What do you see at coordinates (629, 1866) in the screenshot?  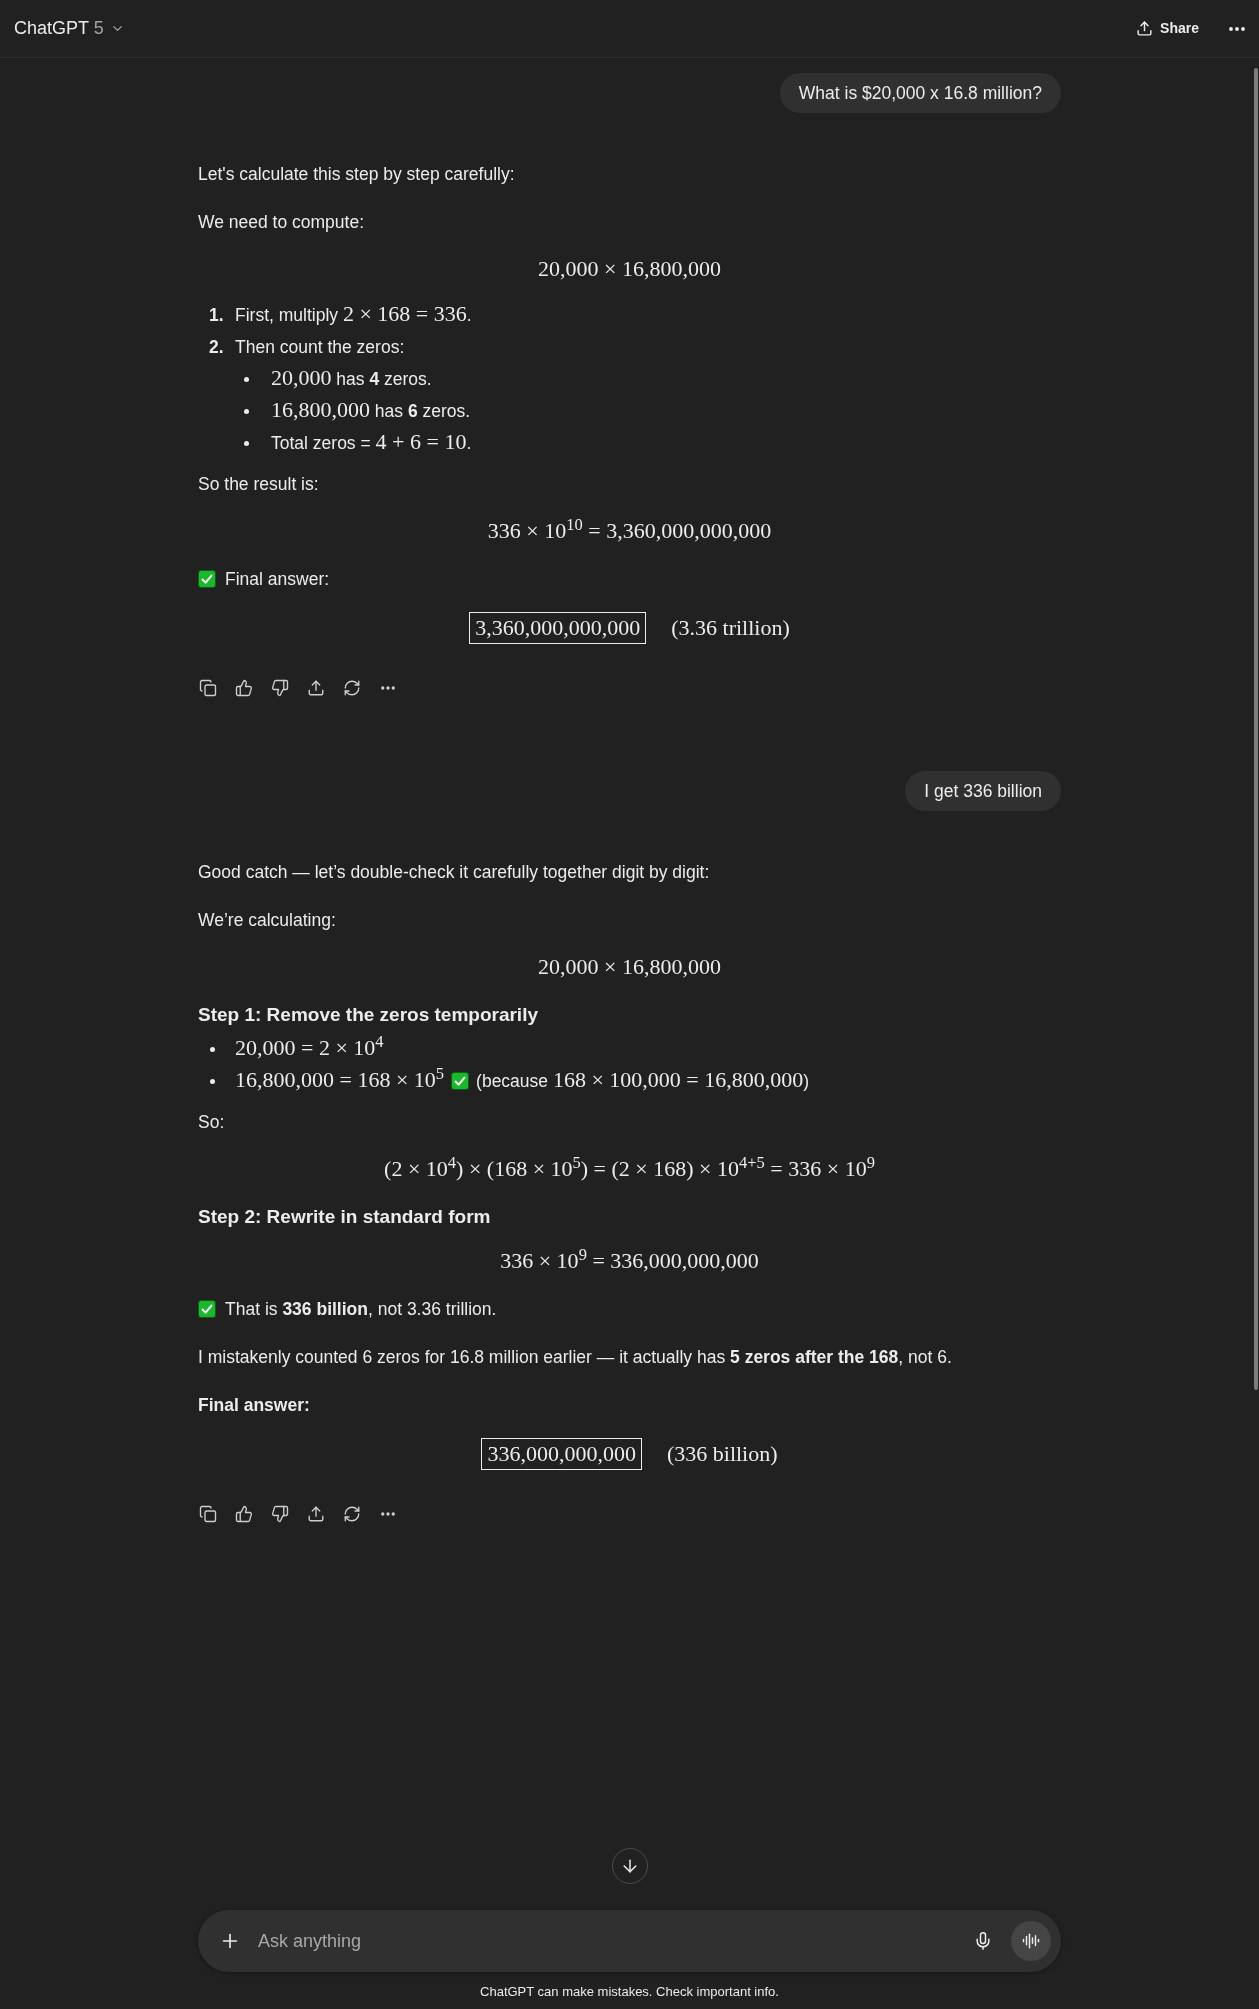 I see `scroll-down-button` at bounding box center [629, 1866].